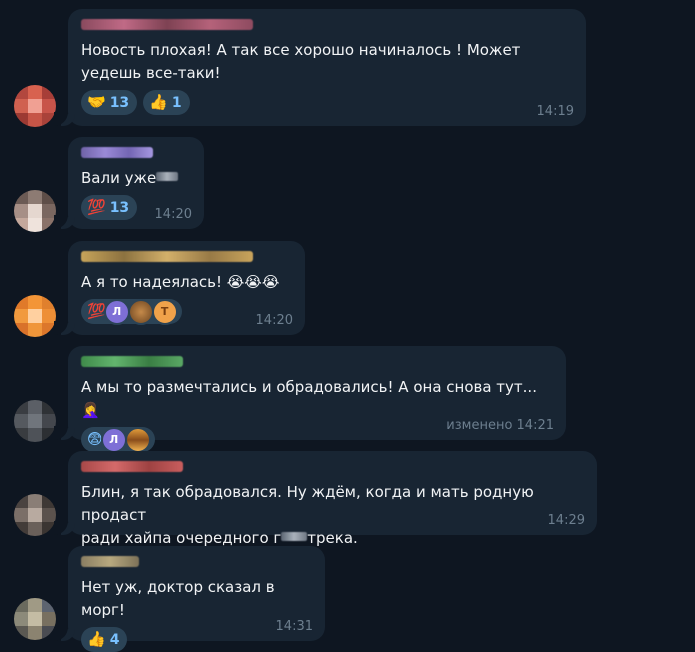  I want to click on message-text: Вали уже, so click(136, 178).